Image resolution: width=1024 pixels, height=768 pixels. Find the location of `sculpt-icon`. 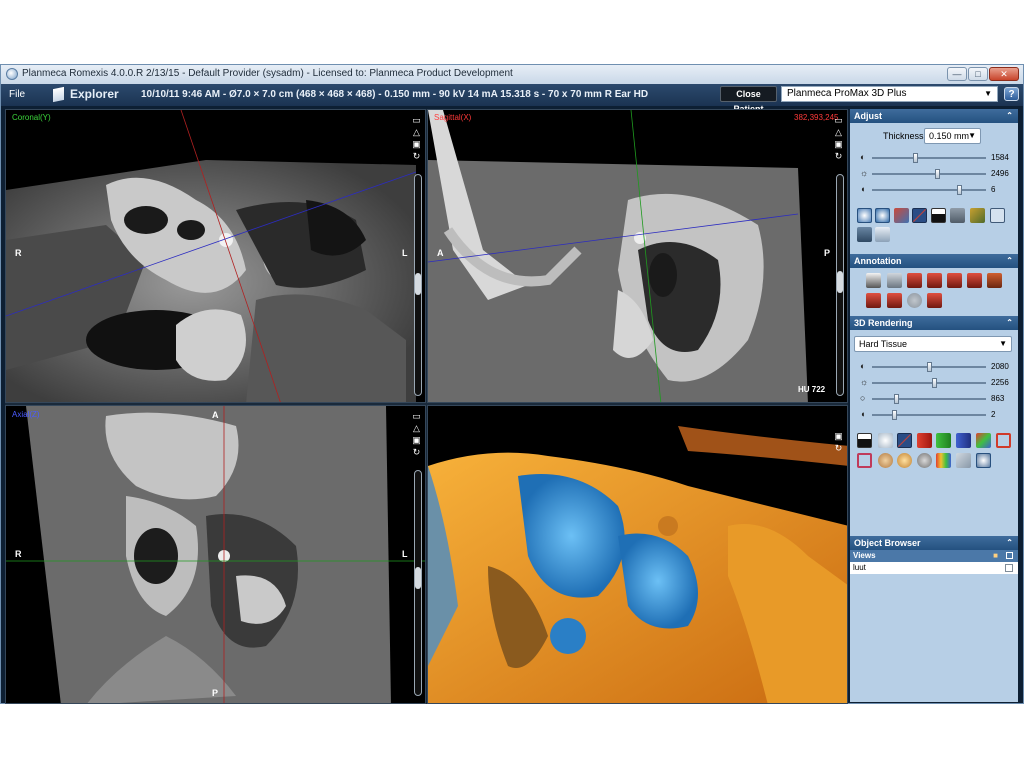

sculpt-icon is located at coordinates (864, 460).